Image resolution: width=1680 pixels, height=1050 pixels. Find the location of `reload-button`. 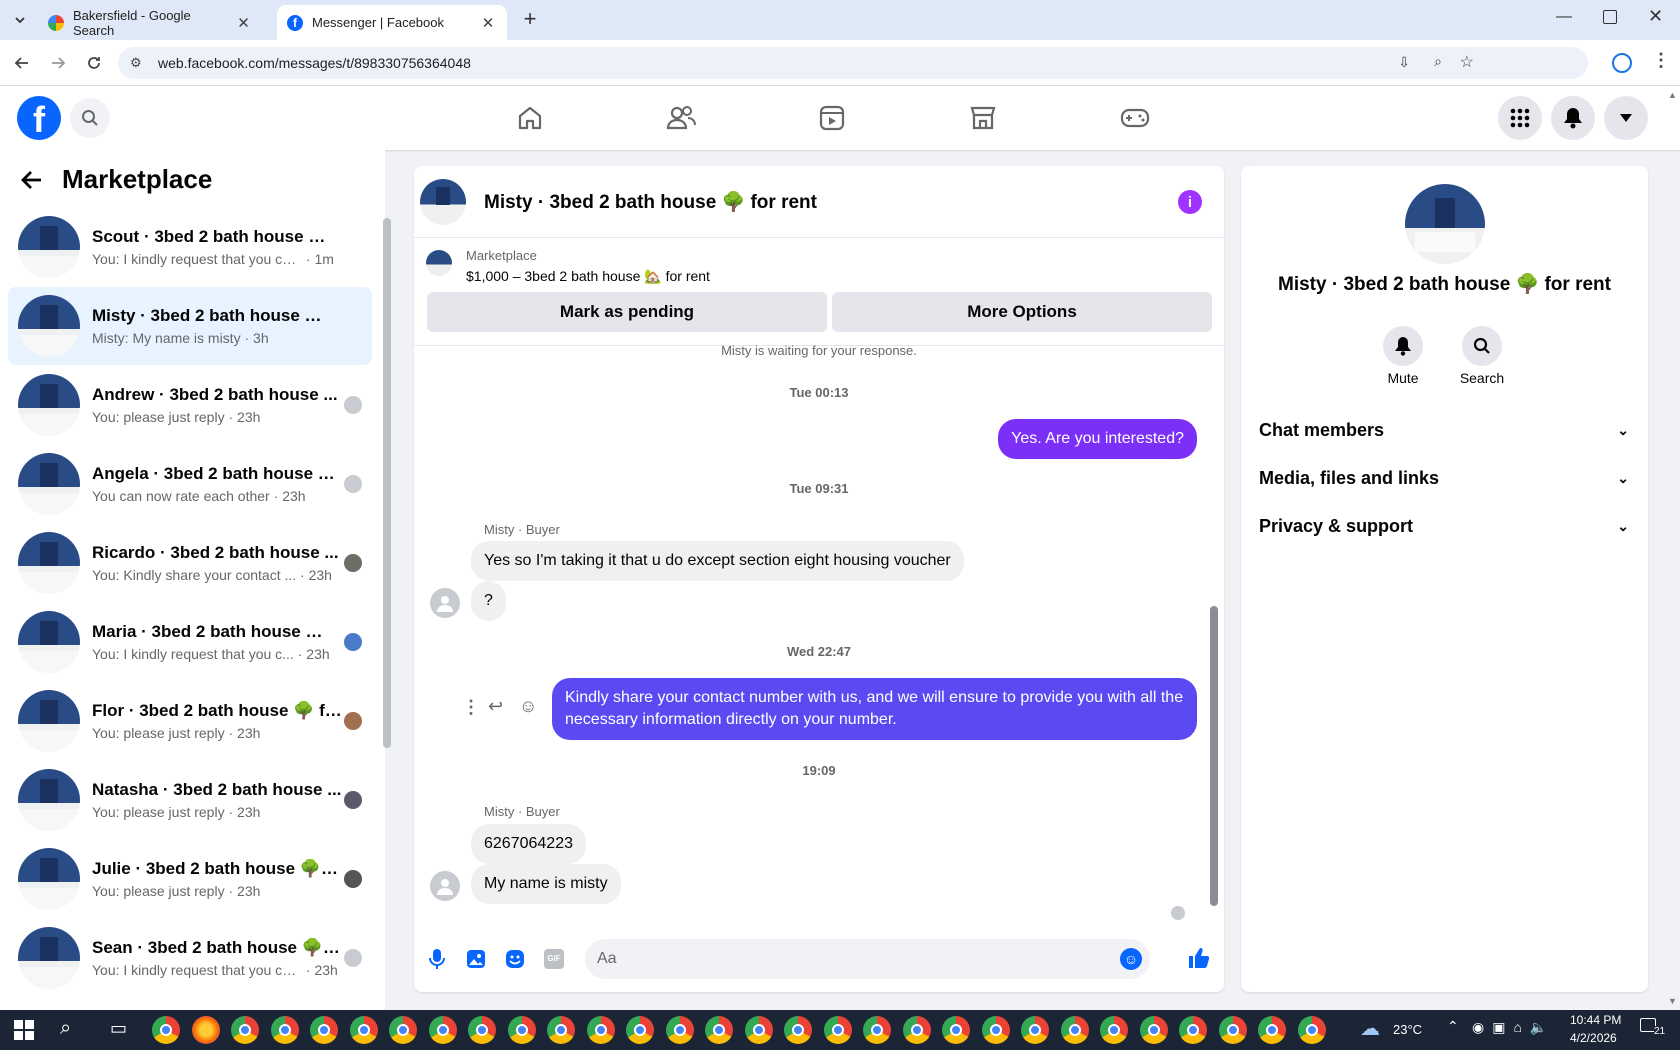

reload-button is located at coordinates (94, 63).